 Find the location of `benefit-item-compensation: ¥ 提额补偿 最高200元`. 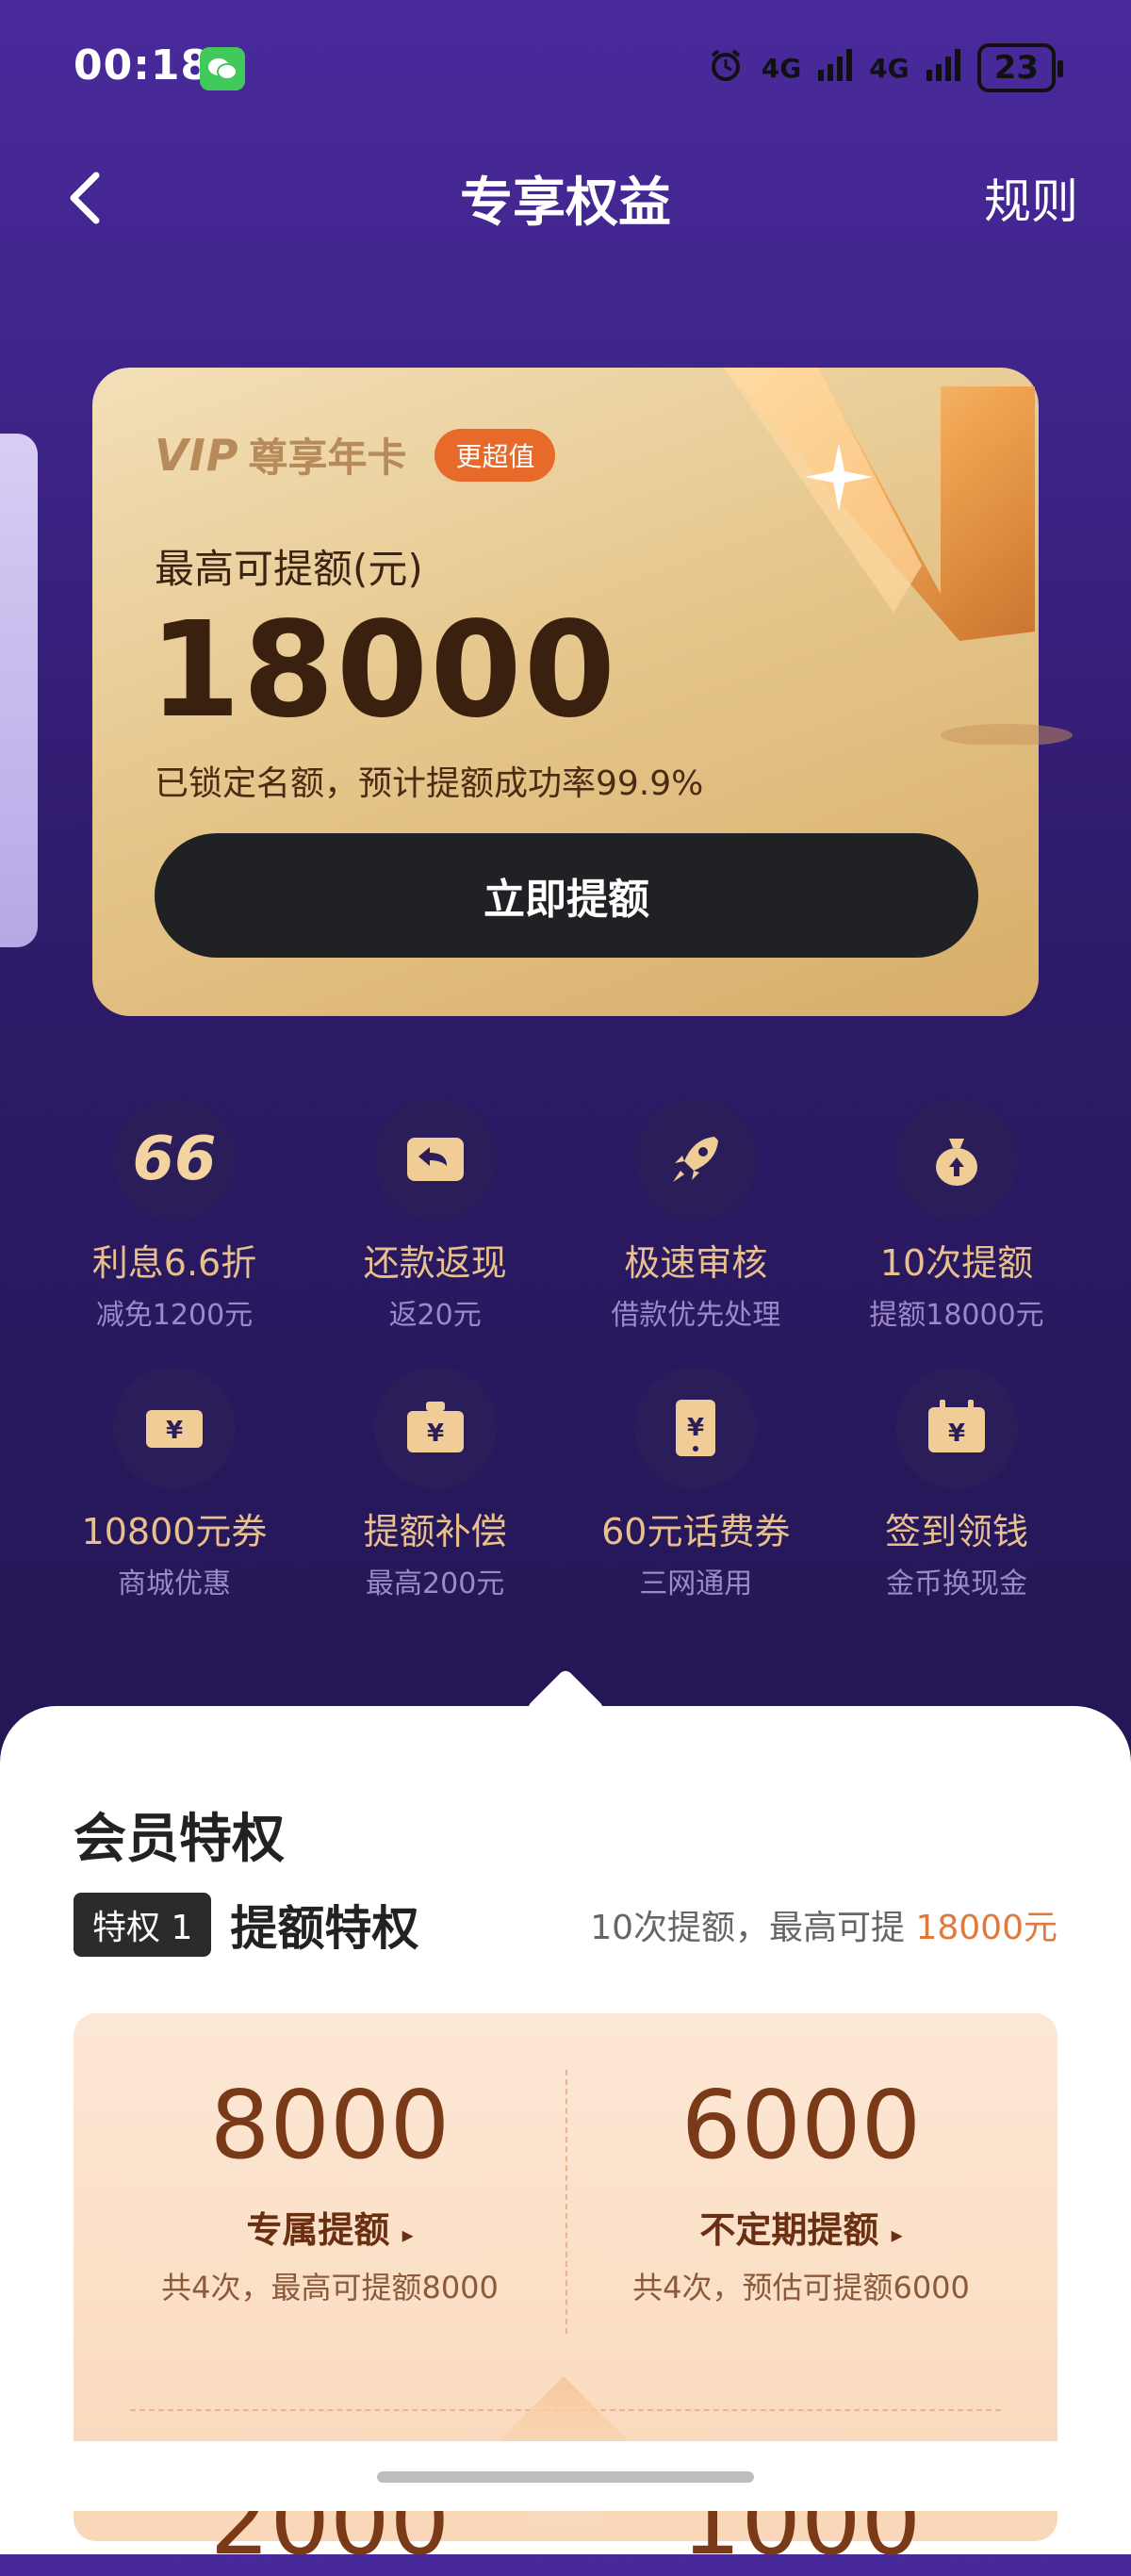

benefit-item-compensation: ¥ 提额补偿 最高200元 is located at coordinates (436, 1484).